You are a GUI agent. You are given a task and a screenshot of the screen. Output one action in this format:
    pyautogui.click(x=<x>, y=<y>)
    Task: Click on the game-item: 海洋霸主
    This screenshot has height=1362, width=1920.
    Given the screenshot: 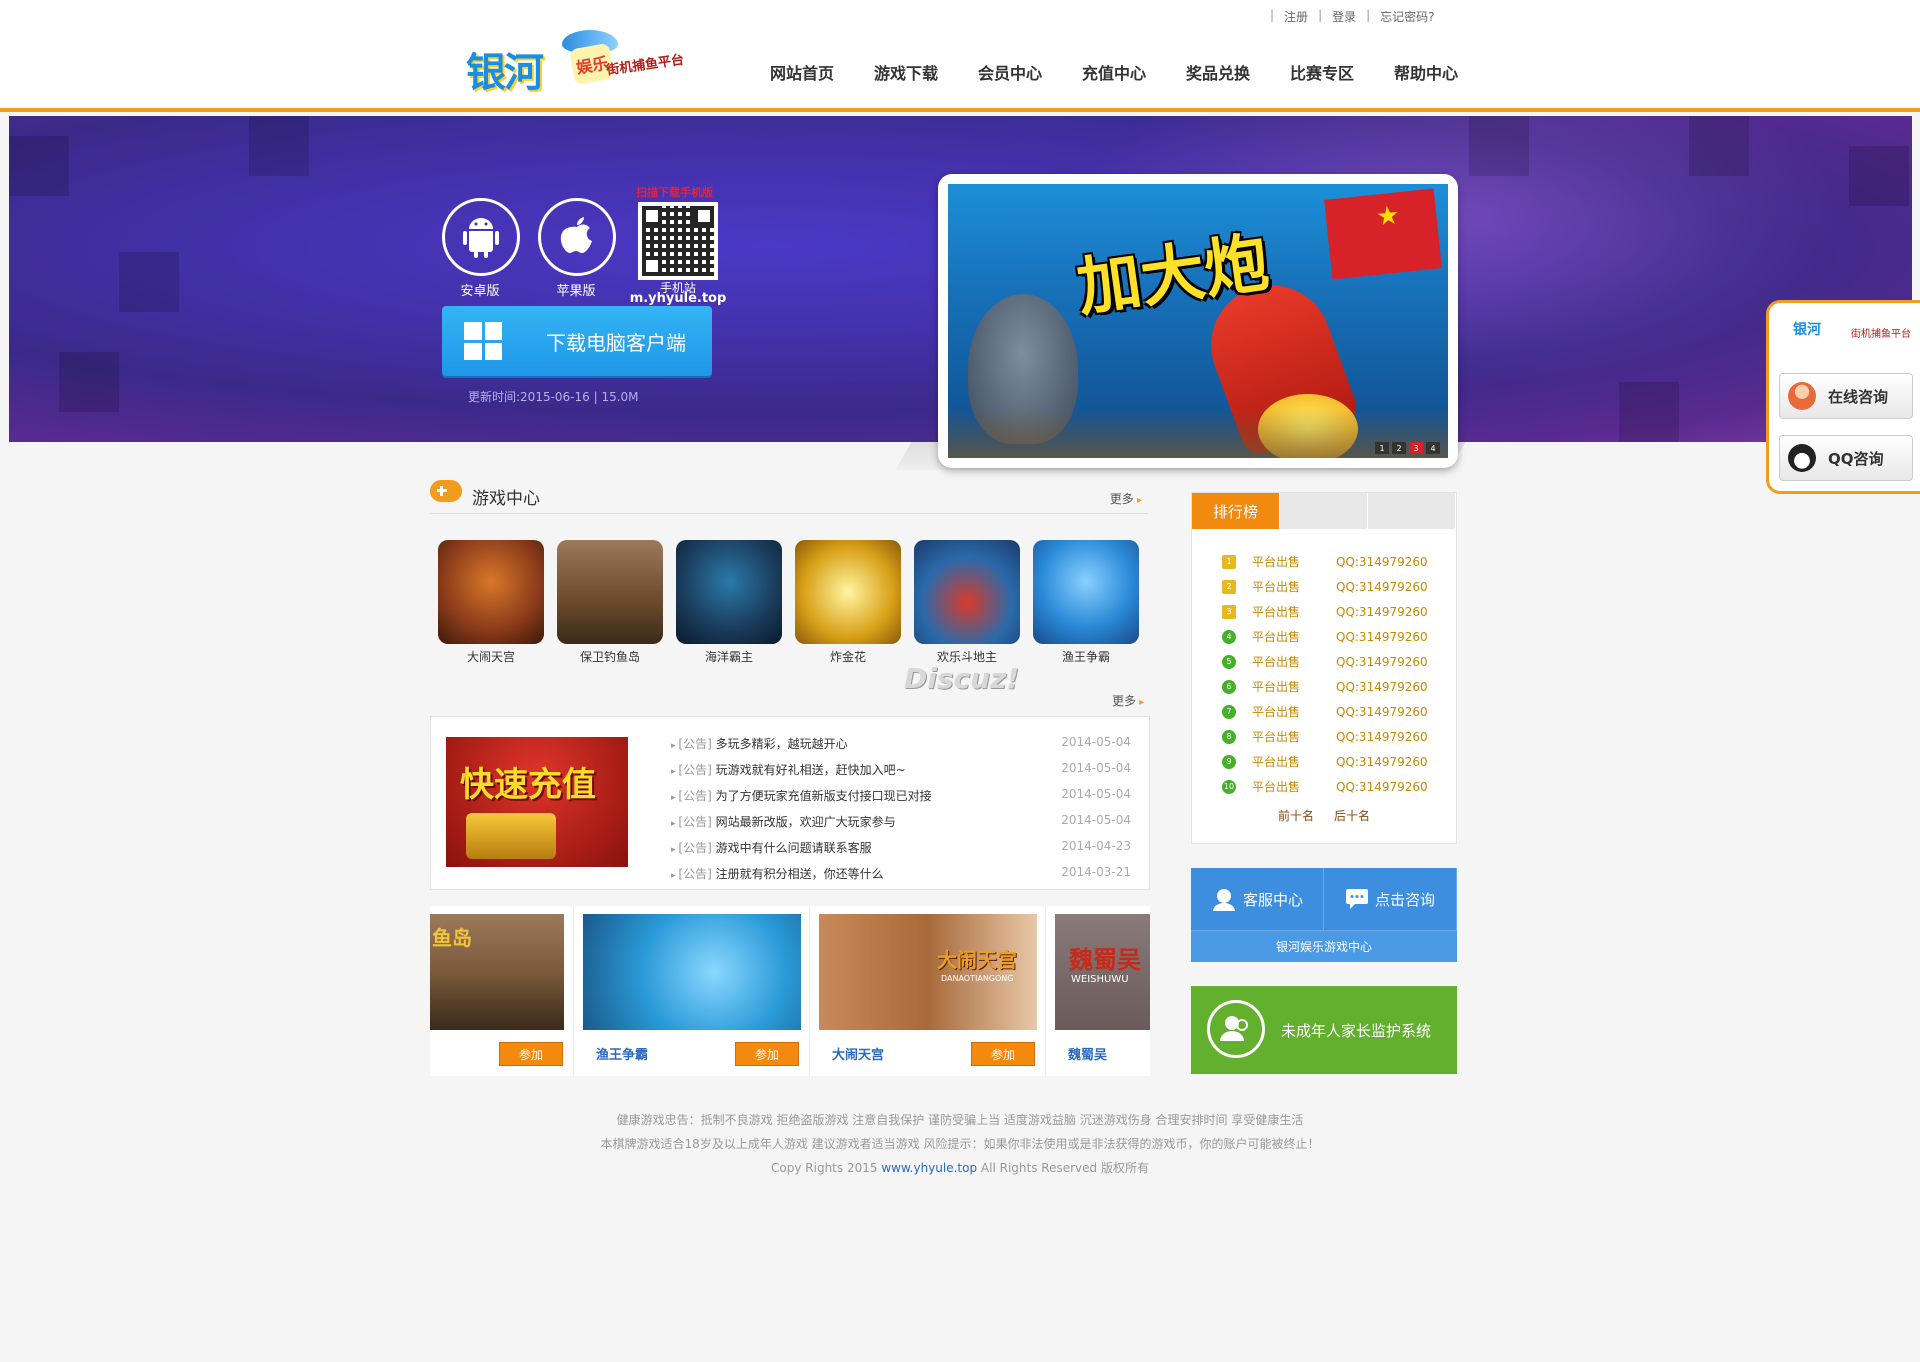 What is the action you would take?
    pyautogui.click(x=729, y=602)
    